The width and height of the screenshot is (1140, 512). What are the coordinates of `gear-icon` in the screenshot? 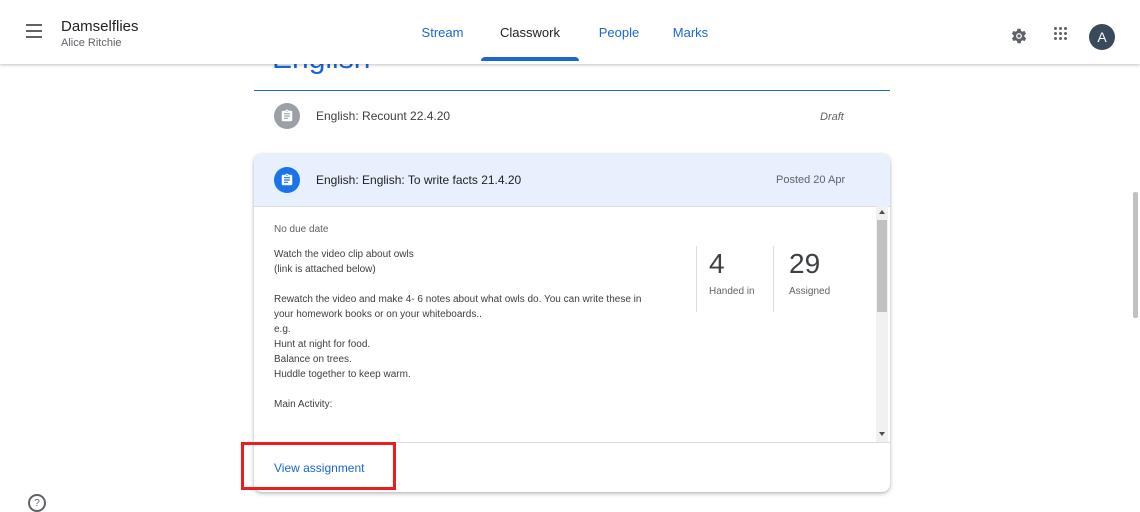 It's located at (1019, 36).